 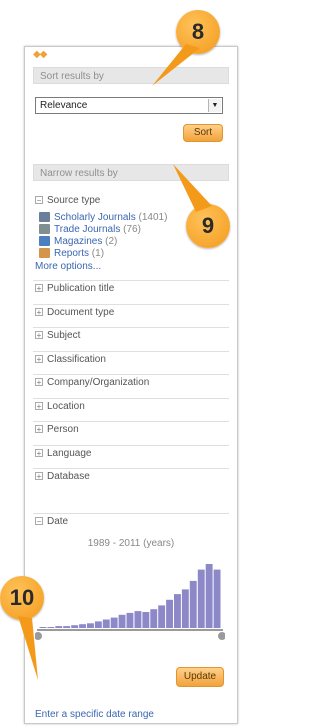 I want to click on facet-item: + Document type, so click(x=74, y=312).